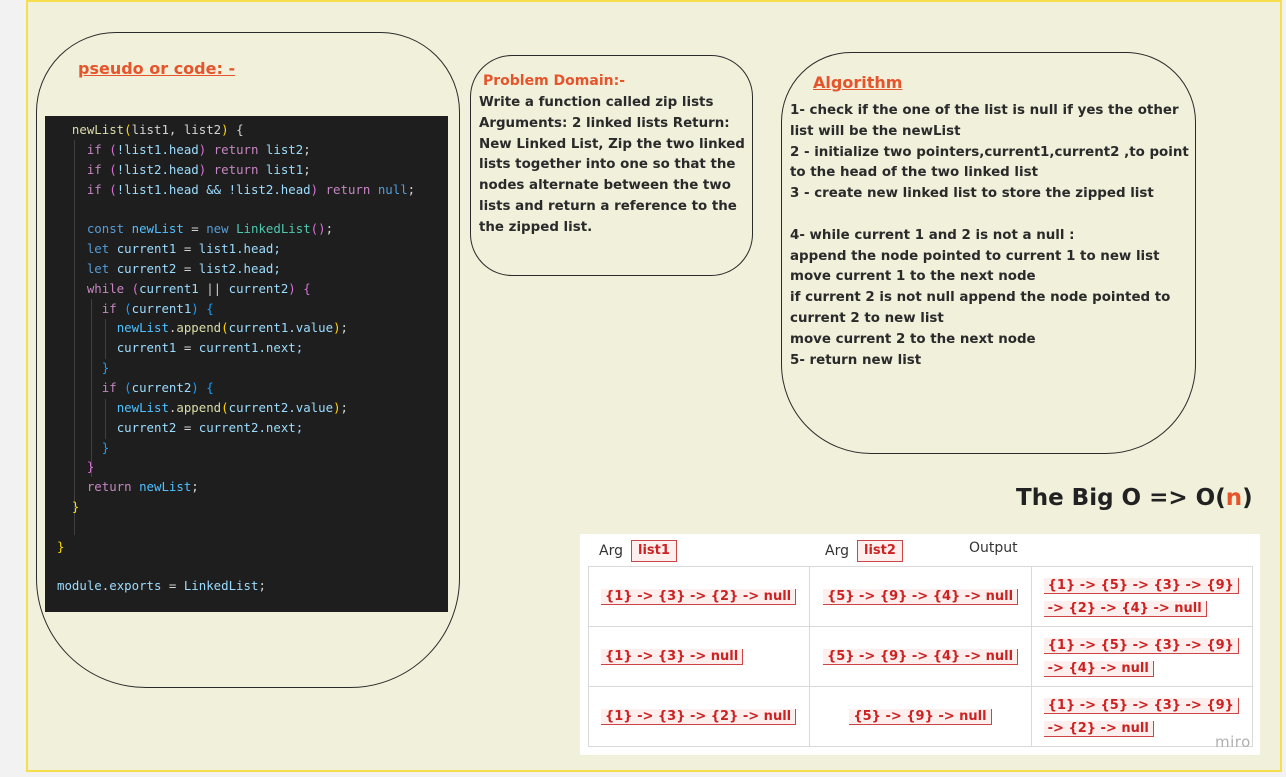  Describe the element at coordinates (252, 328) in the screenshot. I see `code-line: newList.append(current1.value);` at that location.